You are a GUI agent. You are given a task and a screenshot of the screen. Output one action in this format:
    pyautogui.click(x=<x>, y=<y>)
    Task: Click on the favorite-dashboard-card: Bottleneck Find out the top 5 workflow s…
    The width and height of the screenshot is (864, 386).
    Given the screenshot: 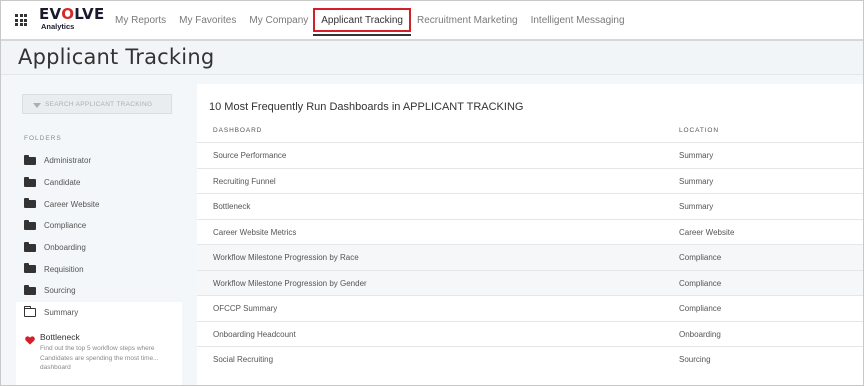 What is the action you would take?
    pyautogui.click(x=99, y=354)
    